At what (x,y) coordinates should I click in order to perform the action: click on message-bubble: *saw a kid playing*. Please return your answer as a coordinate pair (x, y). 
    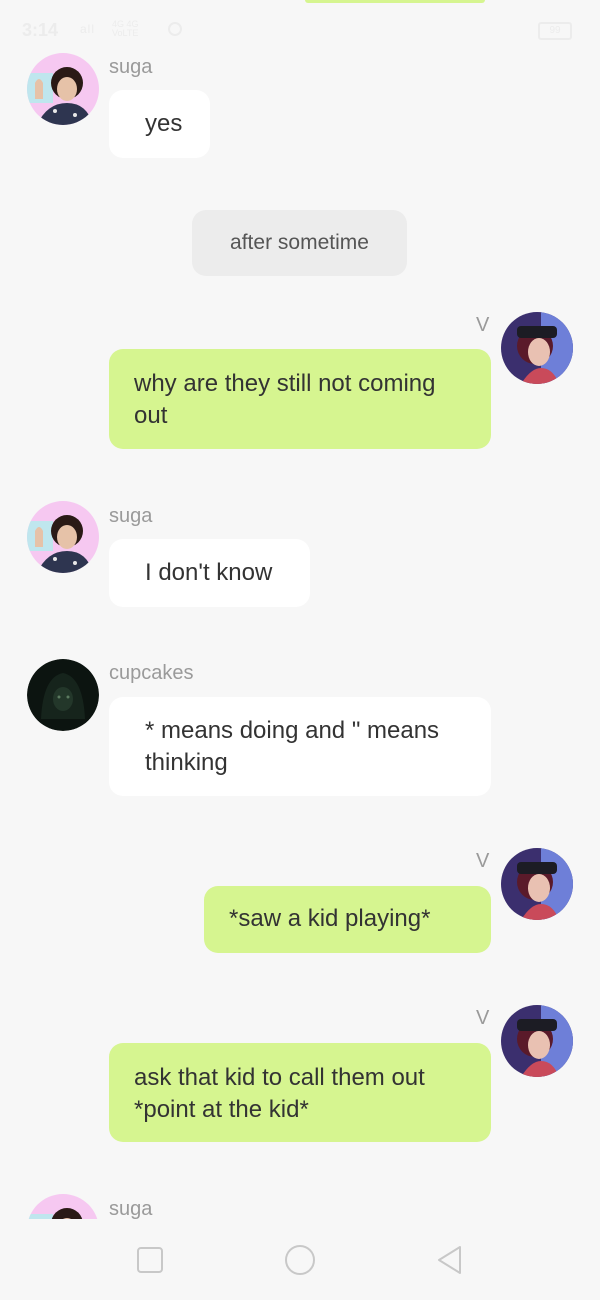
    Looking at the image, I should click on (347, 919).